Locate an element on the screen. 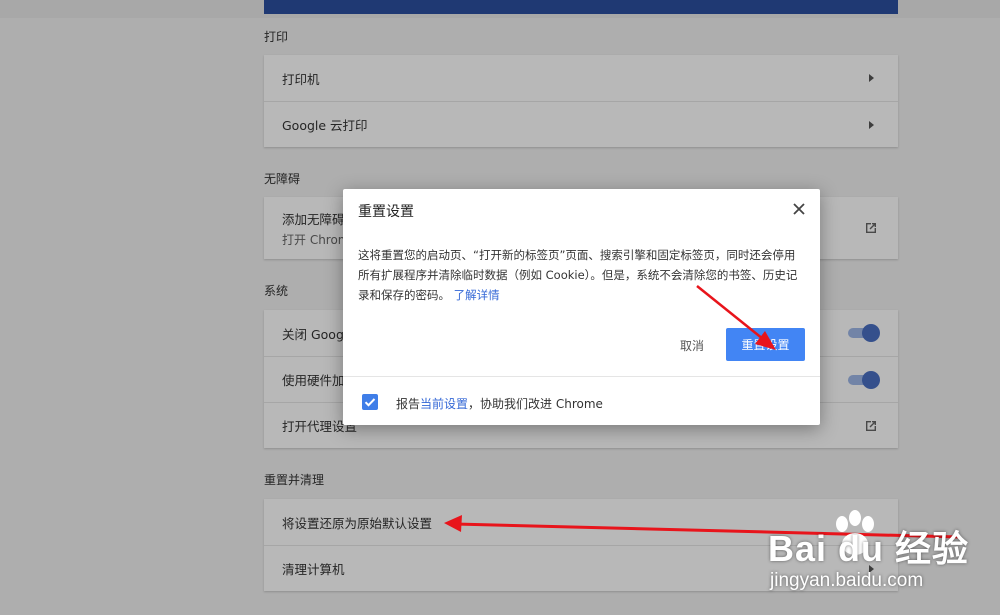 The image size is (1000, 615). print-card: 打印机 Google 云打印 is located at coordinates (581, 101).